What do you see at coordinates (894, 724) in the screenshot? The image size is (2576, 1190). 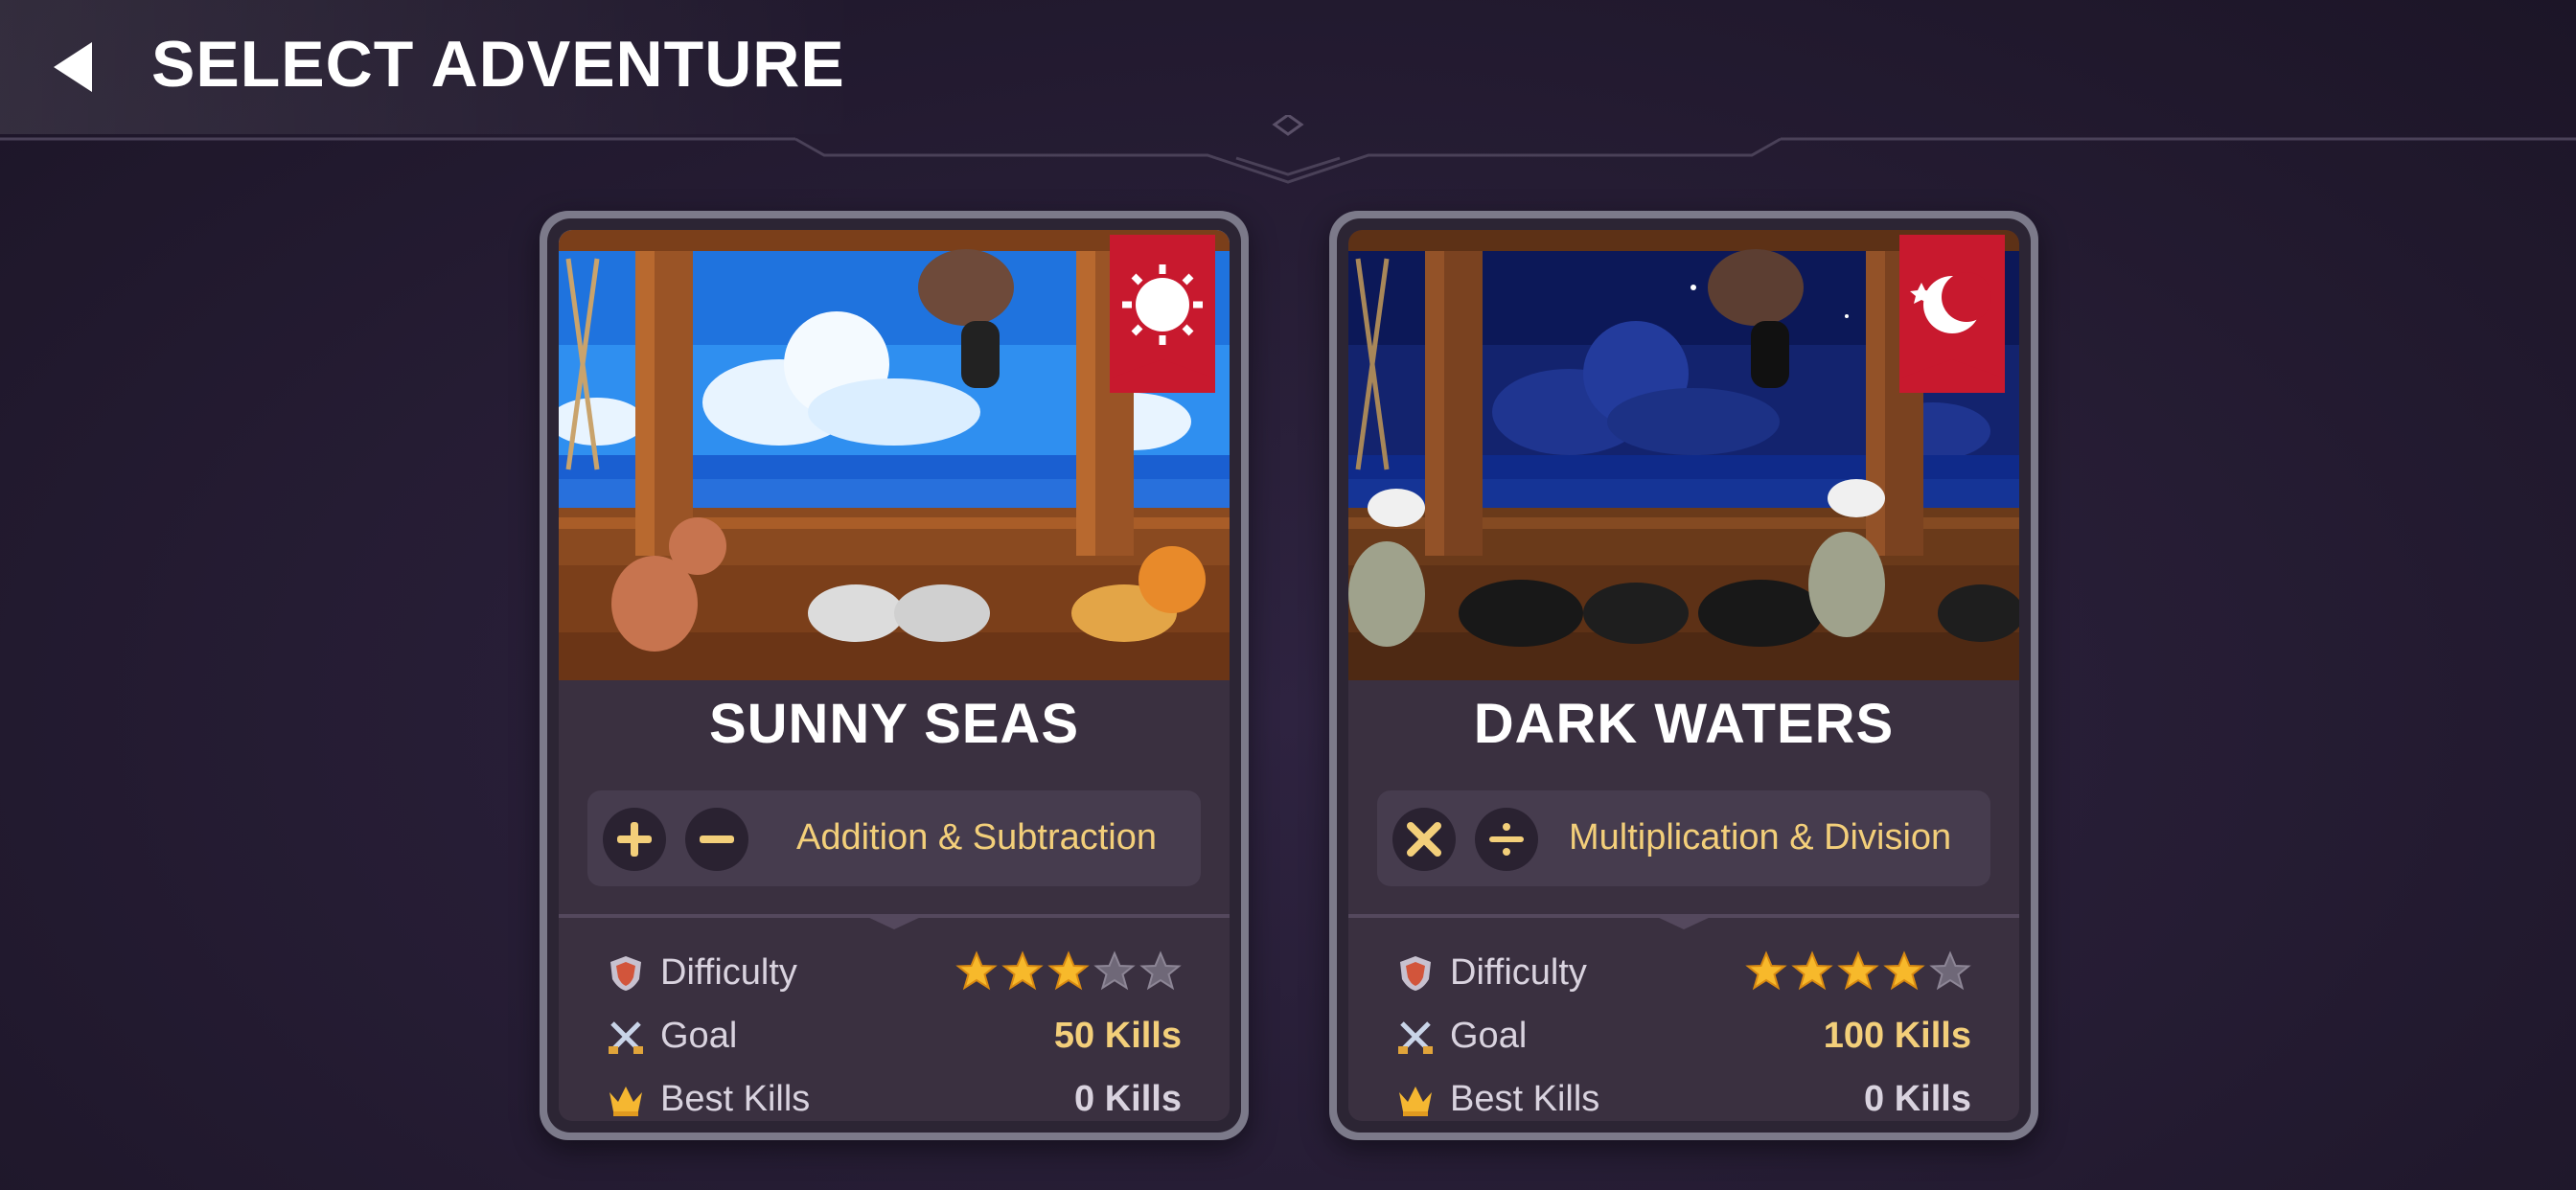 I see `card-title: SUNNY SEAS` at bounding box center [894, 724].